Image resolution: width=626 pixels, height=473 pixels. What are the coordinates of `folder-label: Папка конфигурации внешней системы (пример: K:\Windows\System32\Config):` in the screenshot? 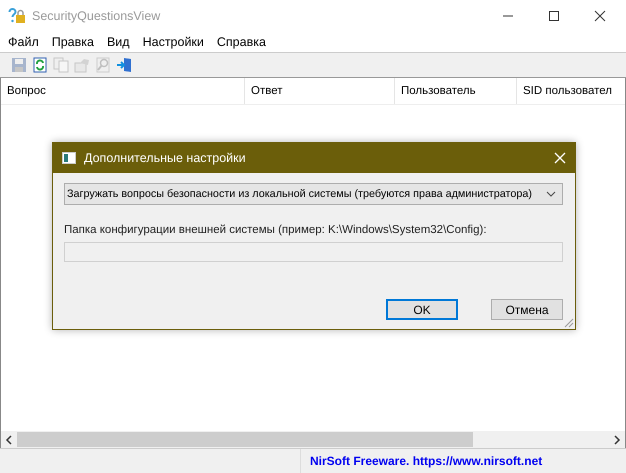 It's located at (276, 230).